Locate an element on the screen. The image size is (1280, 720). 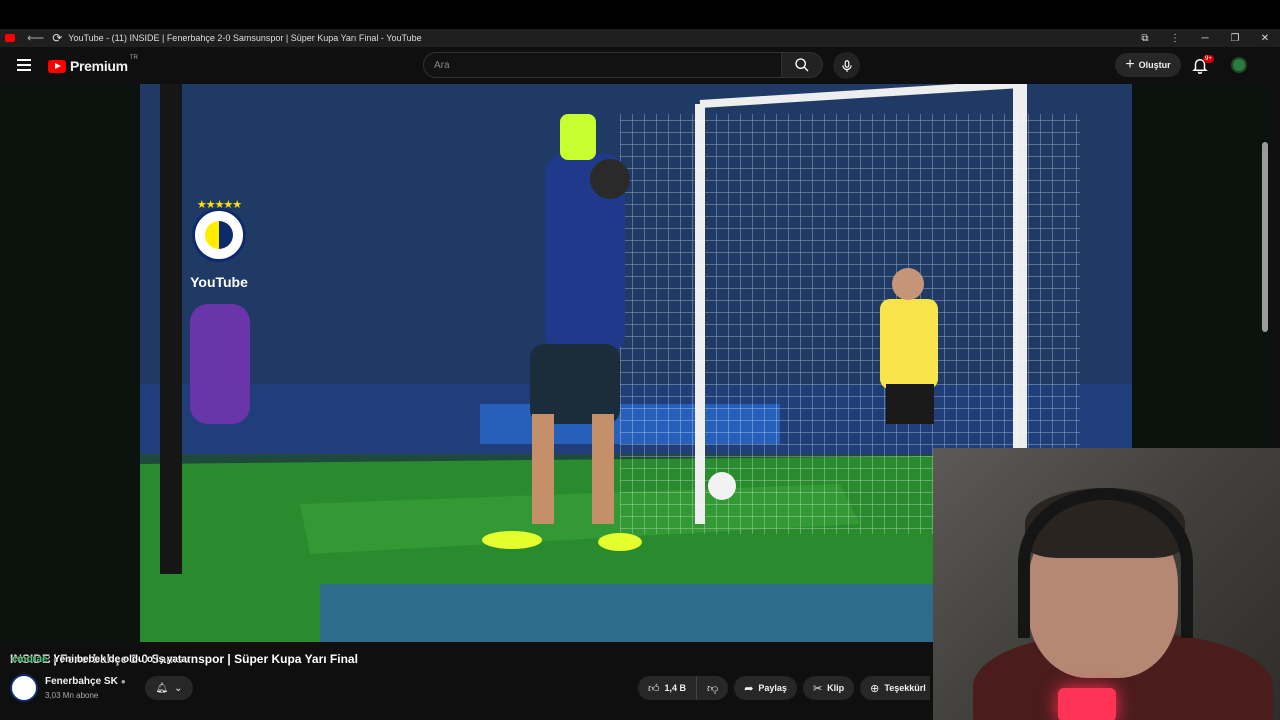
extensions-icon: ⧉ is located at coordinates (1145, 38).